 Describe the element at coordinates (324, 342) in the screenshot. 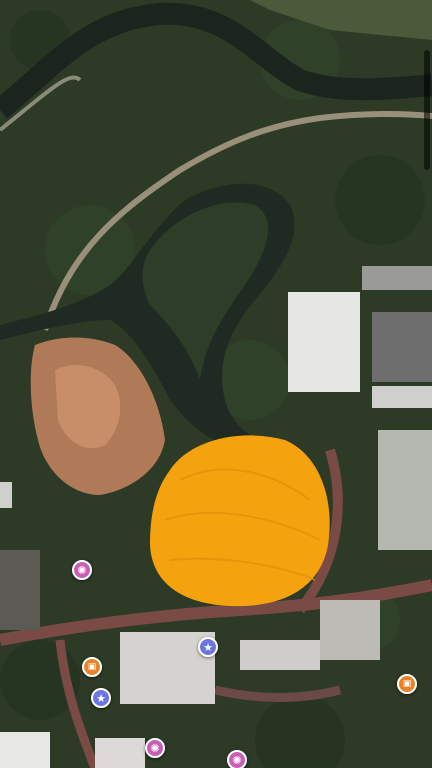

I see `building-roof` at that location.